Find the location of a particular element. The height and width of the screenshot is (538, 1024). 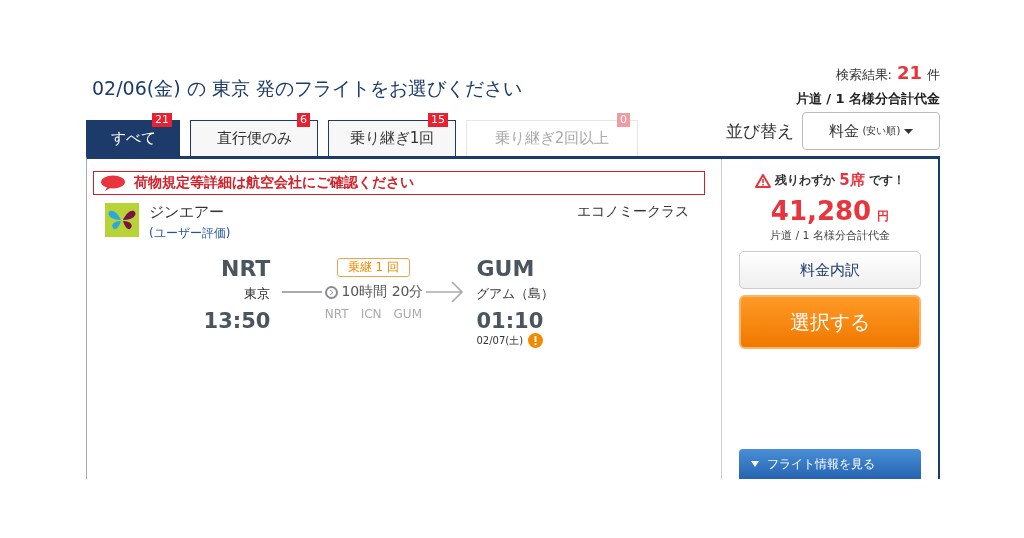

clock-icon is located at coordinates (332, 292).